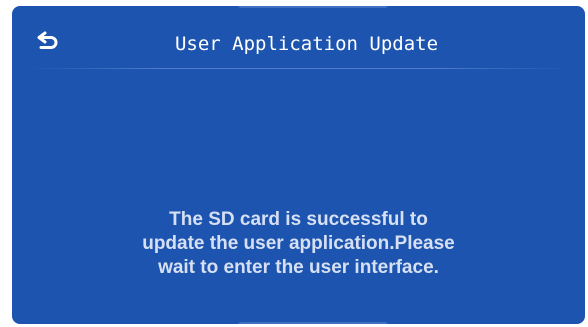 The height and width of the screenshot is (327, 588). What do you see at coordinates (298, 219) in the screenshot?
I see `status-message-line-1: The SD card is successful to` at bounding box center [298, 219].